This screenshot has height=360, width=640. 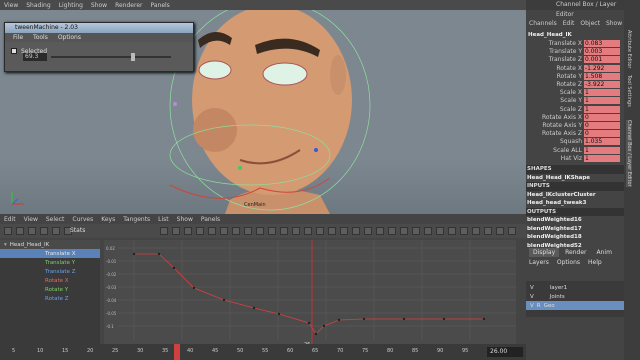 I want to click on output-node: blendWeighted17, so click(x=575, y=229).